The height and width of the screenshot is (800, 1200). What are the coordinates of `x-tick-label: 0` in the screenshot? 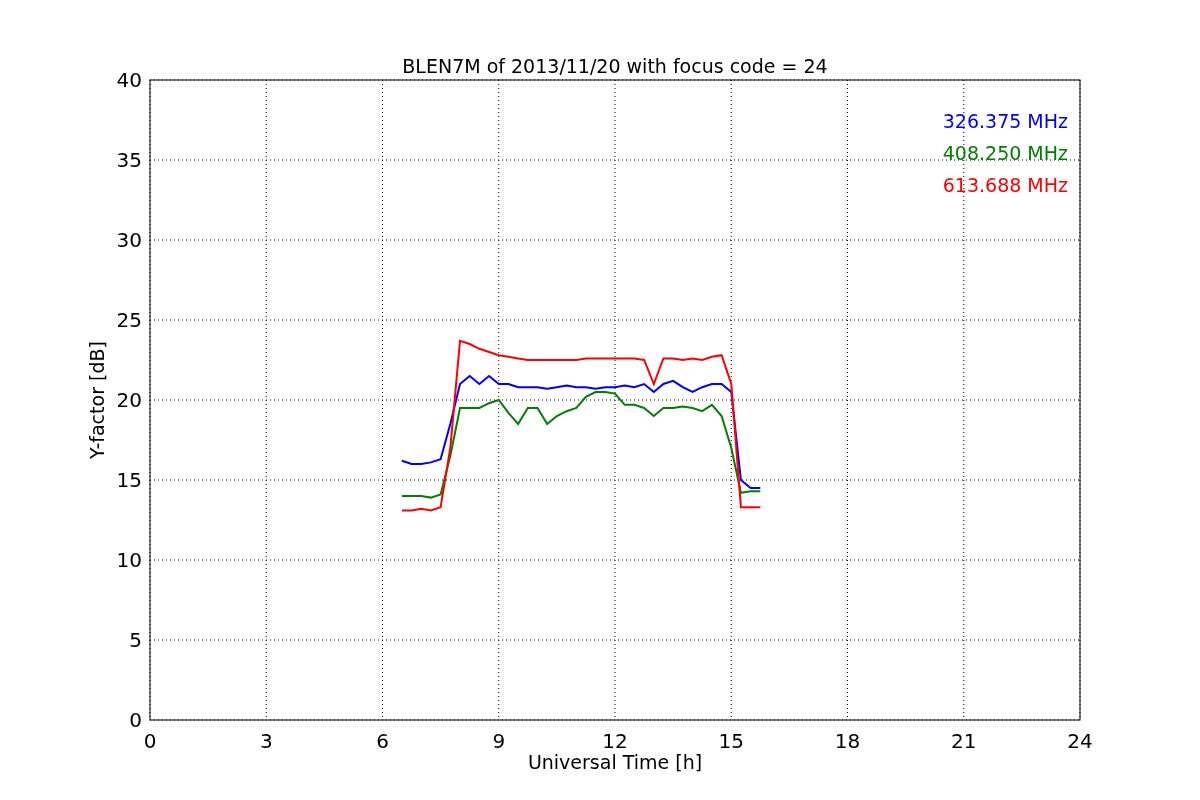 It's located at (150, 741).